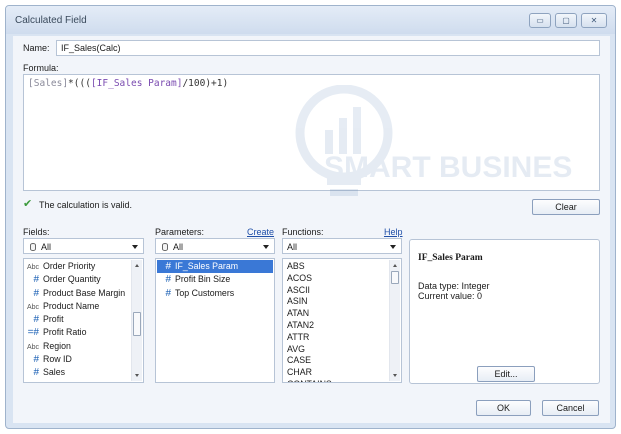 The width and height of the screenshot is (621, 434). What do you see at coordinates (342, 326) in the screenshot?
I see `list-item: ATAN2` at bounding box center [342, 326].